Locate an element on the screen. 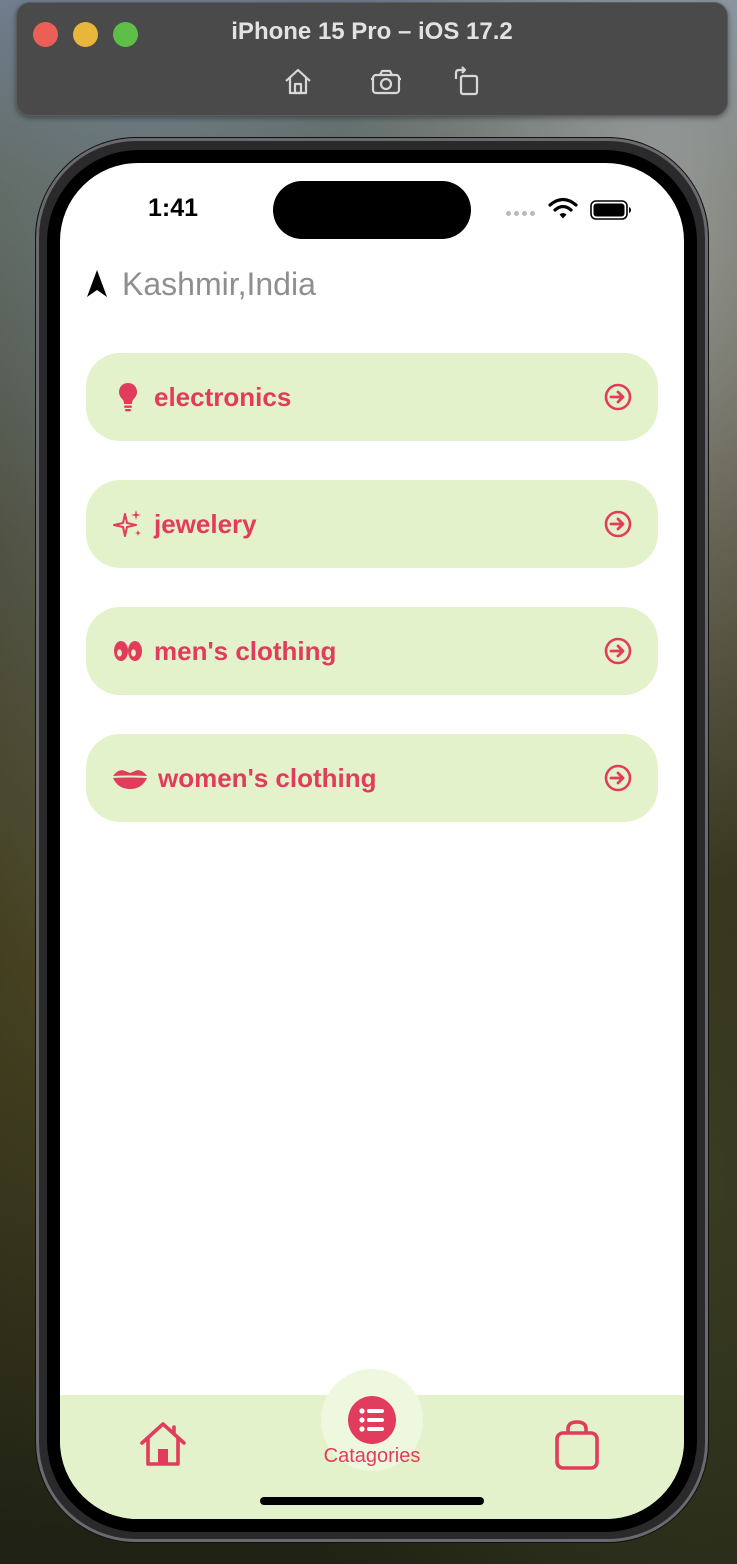 This screenshot has height=1564, width=737. rotate-icon is located at coordinates (467, 82).